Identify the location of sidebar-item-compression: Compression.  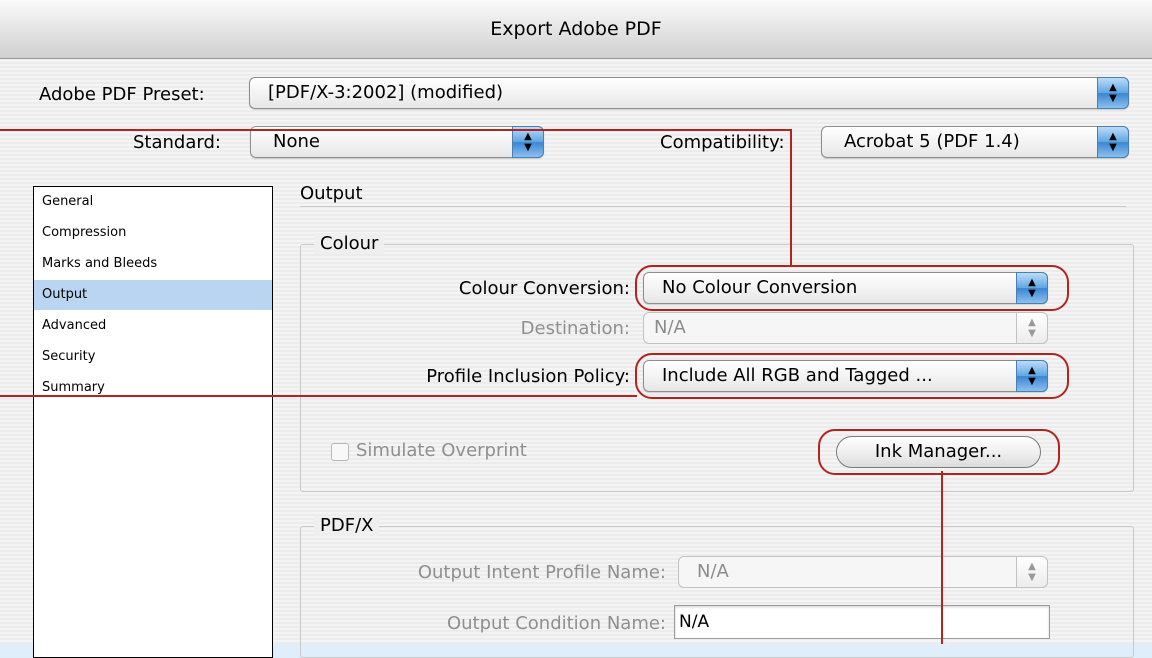
(153, 233).